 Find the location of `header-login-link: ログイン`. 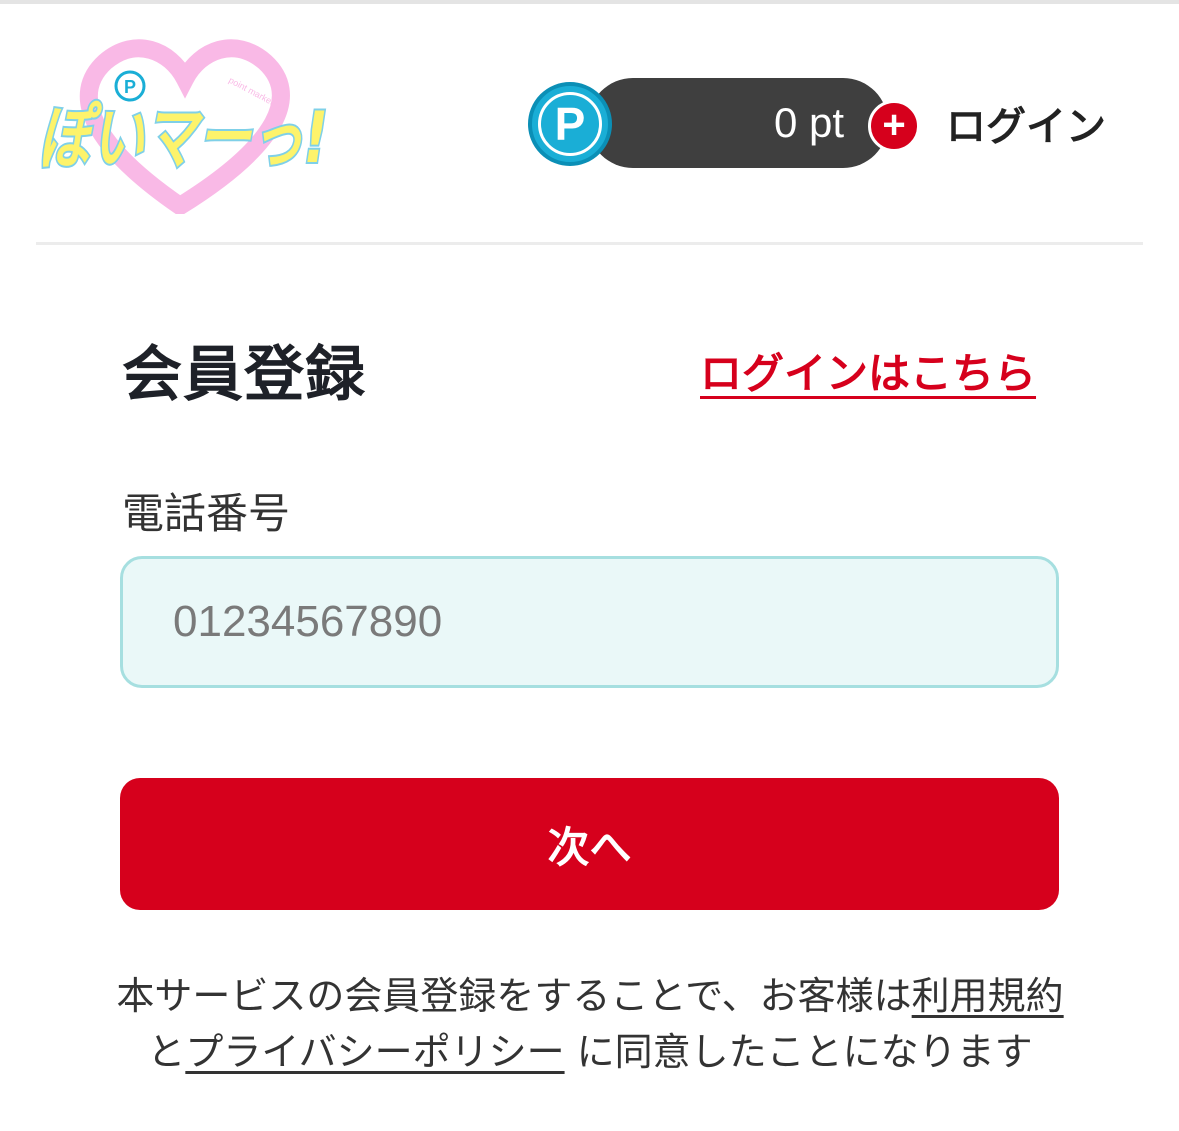

header-login-link: ログイン is located at coordinates (1026, 123).